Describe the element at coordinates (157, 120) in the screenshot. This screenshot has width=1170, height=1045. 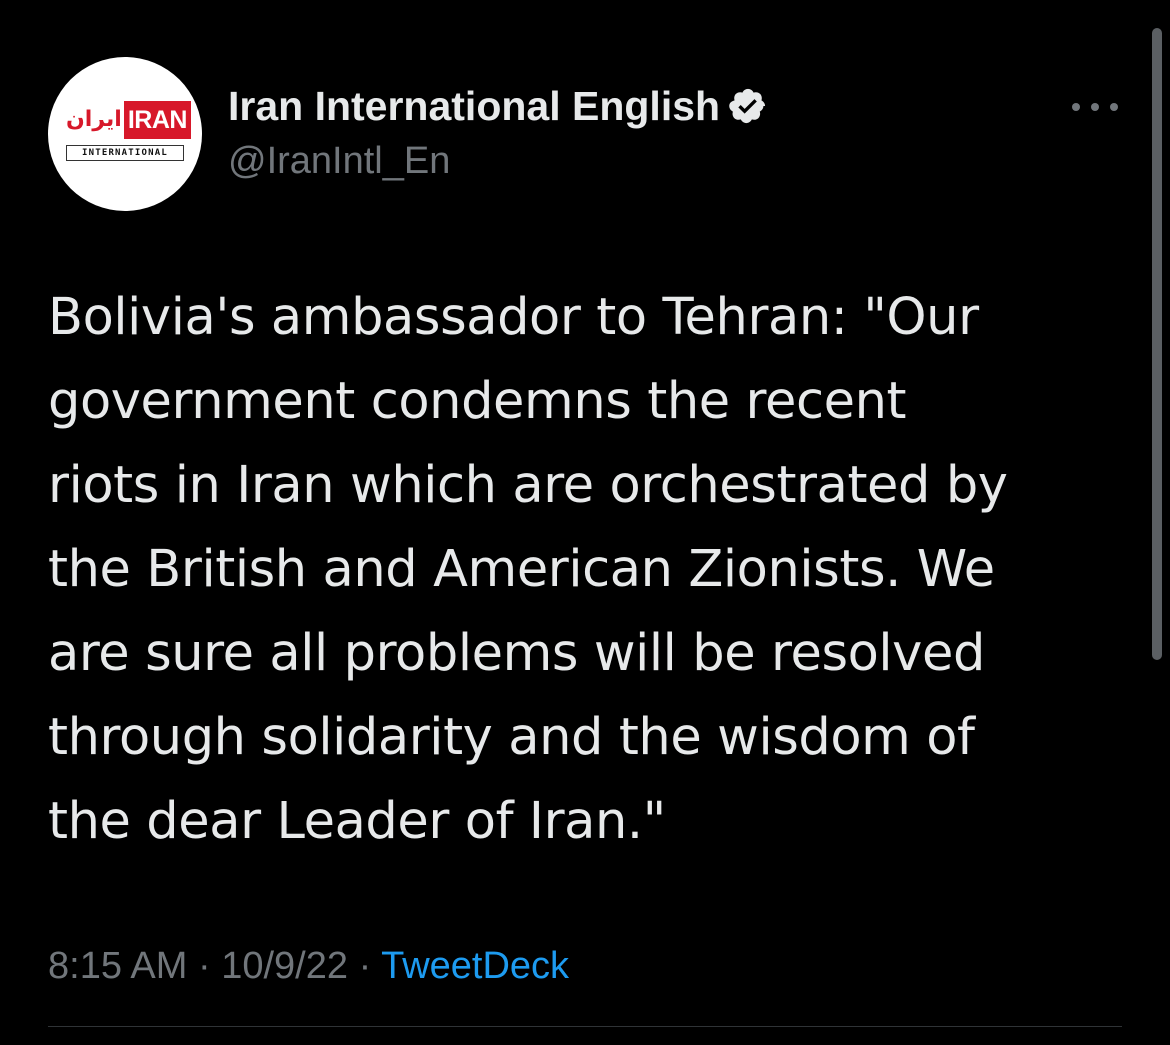
I see `logo-english-text: IRAN` at that location.